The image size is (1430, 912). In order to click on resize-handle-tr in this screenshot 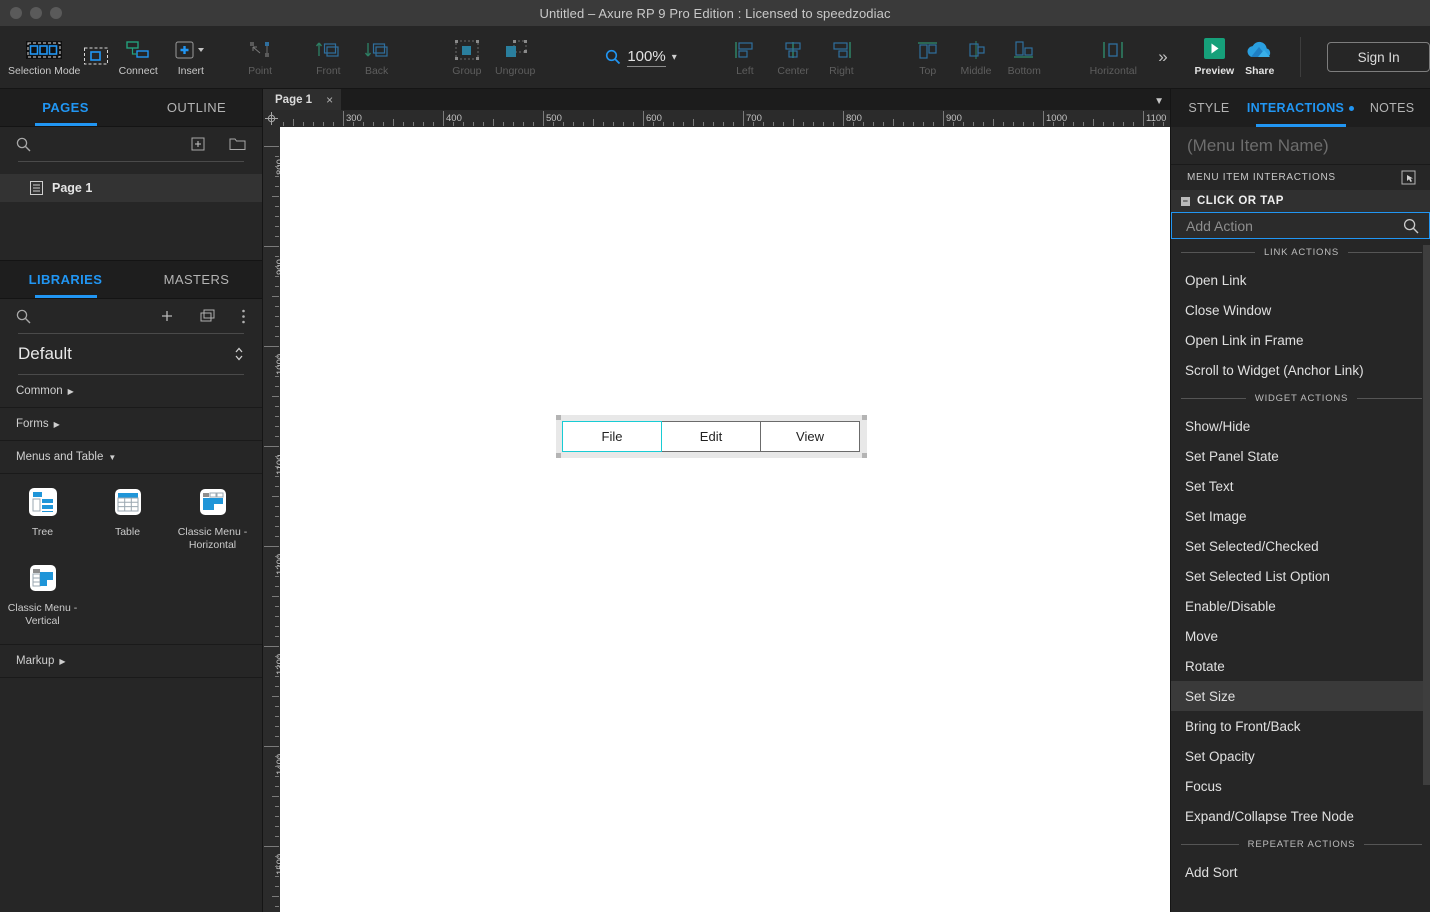, I will do `click(864, 417)`.